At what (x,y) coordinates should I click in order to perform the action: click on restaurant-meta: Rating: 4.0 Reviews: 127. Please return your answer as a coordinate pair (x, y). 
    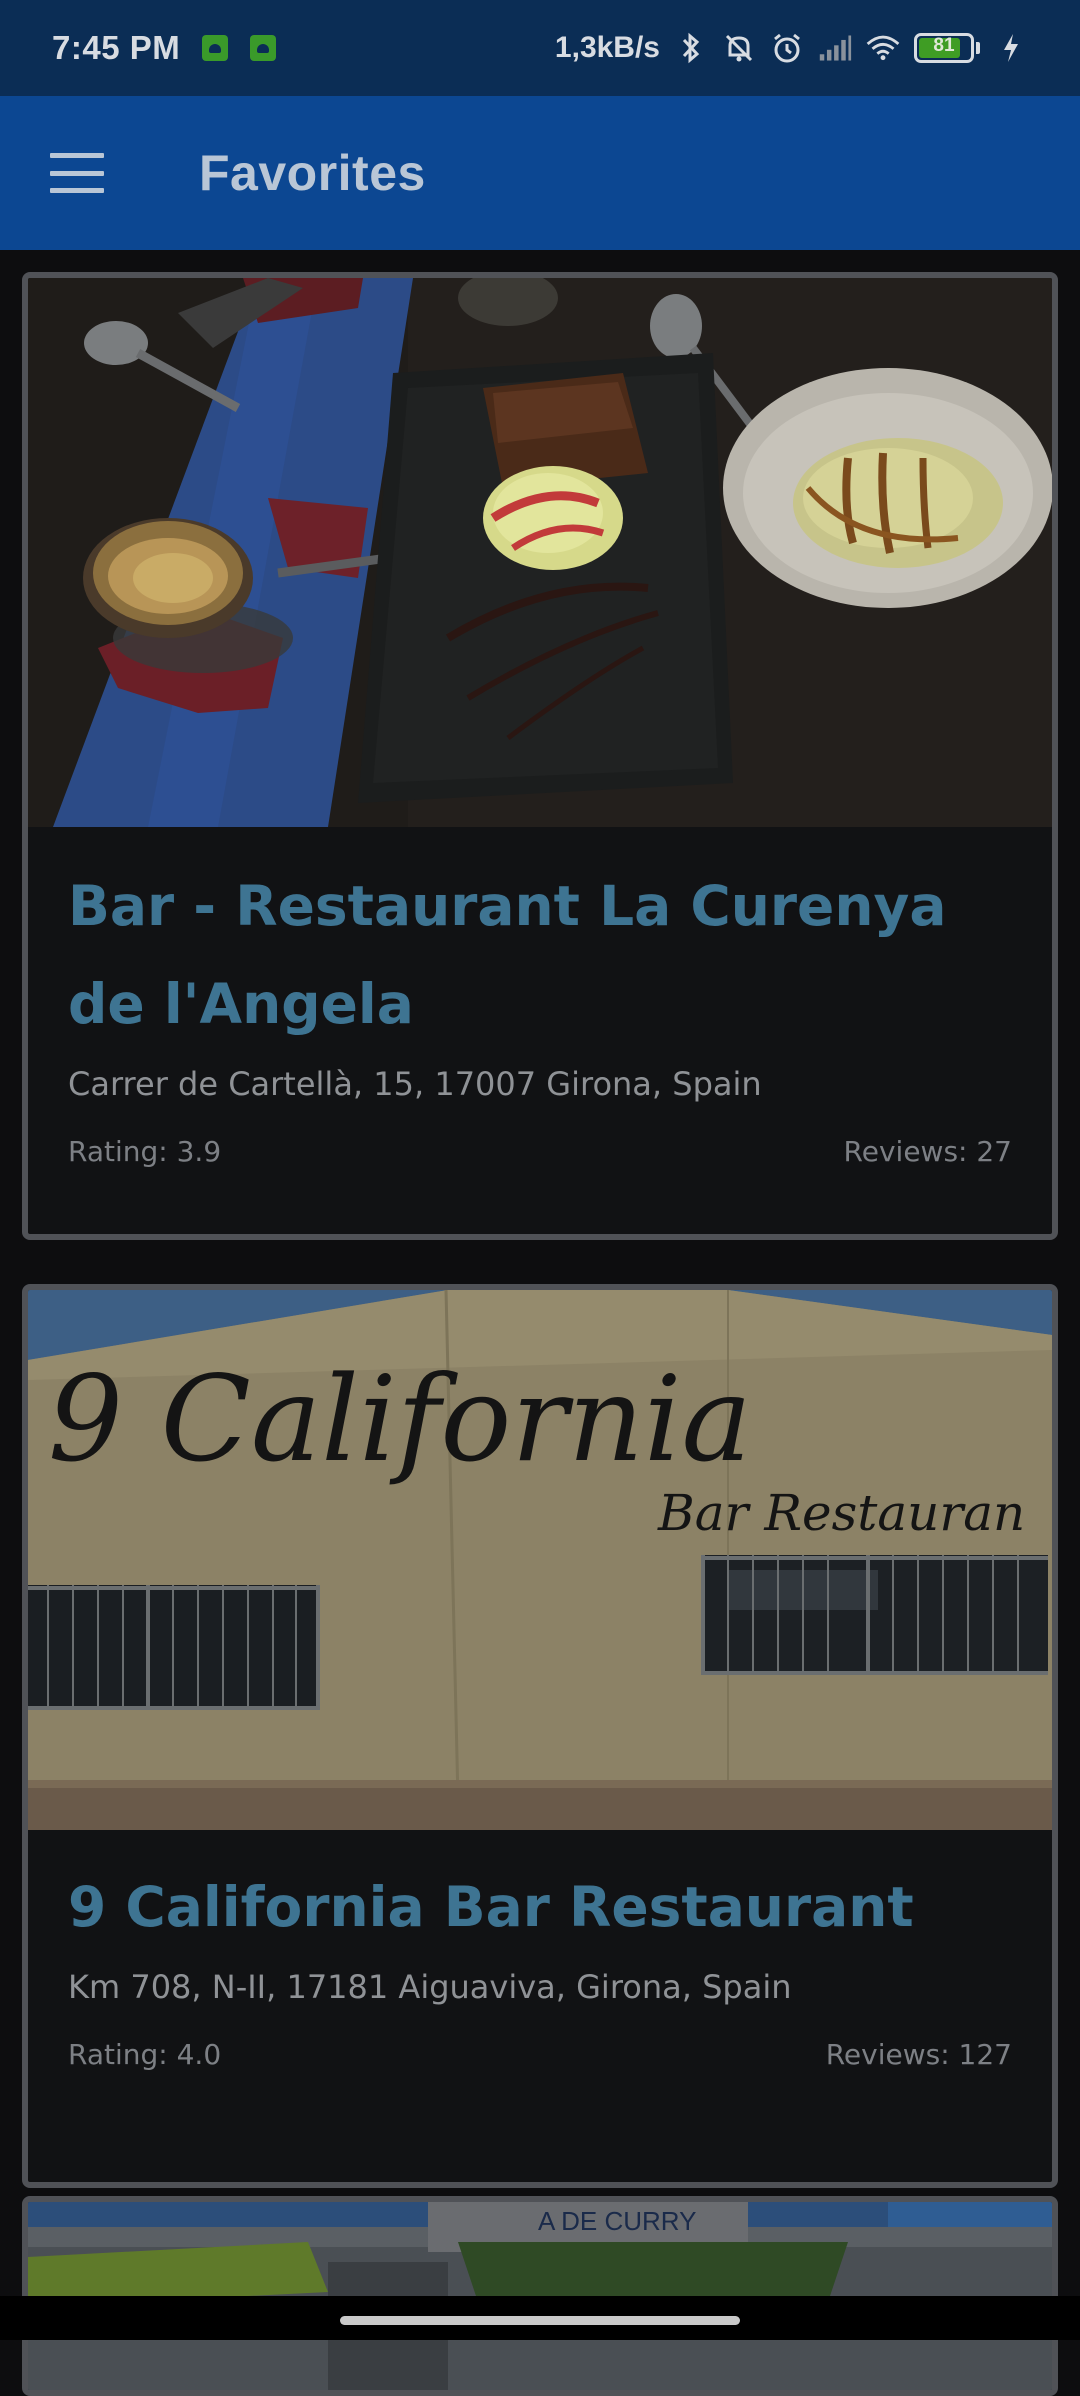
    Looking at the image, I should click on (540, 2054).